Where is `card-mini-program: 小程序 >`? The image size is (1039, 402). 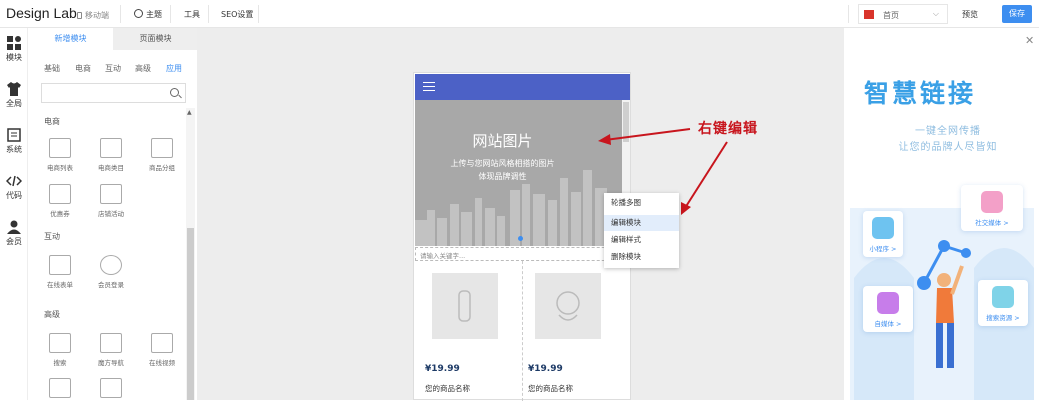
card-mini-program: 小程序 > is located at coordinates (883, 234).